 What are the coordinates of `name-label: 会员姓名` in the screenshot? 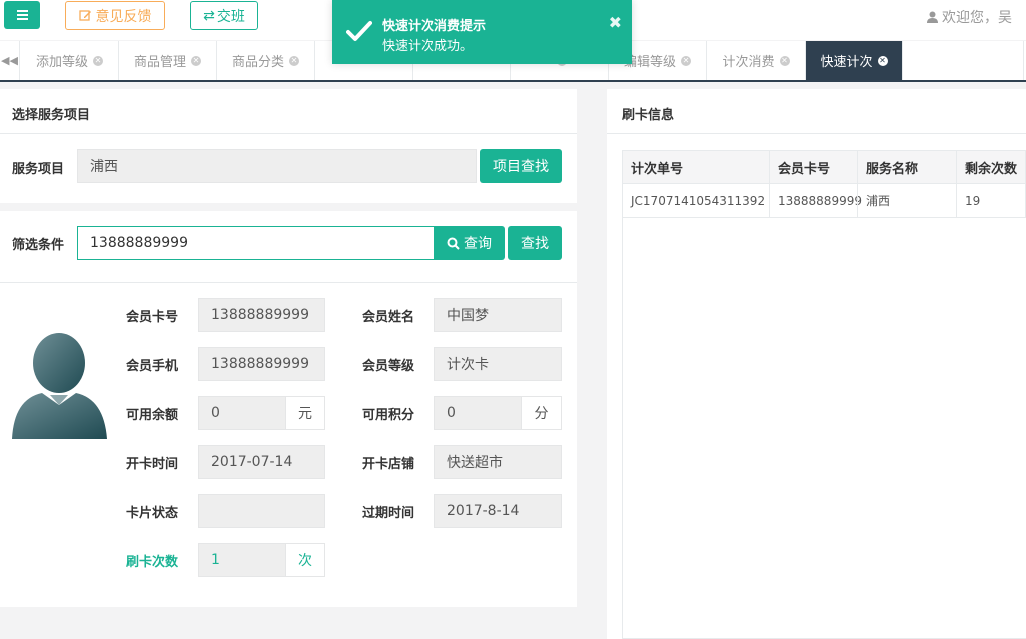 It's located at (388, 317).